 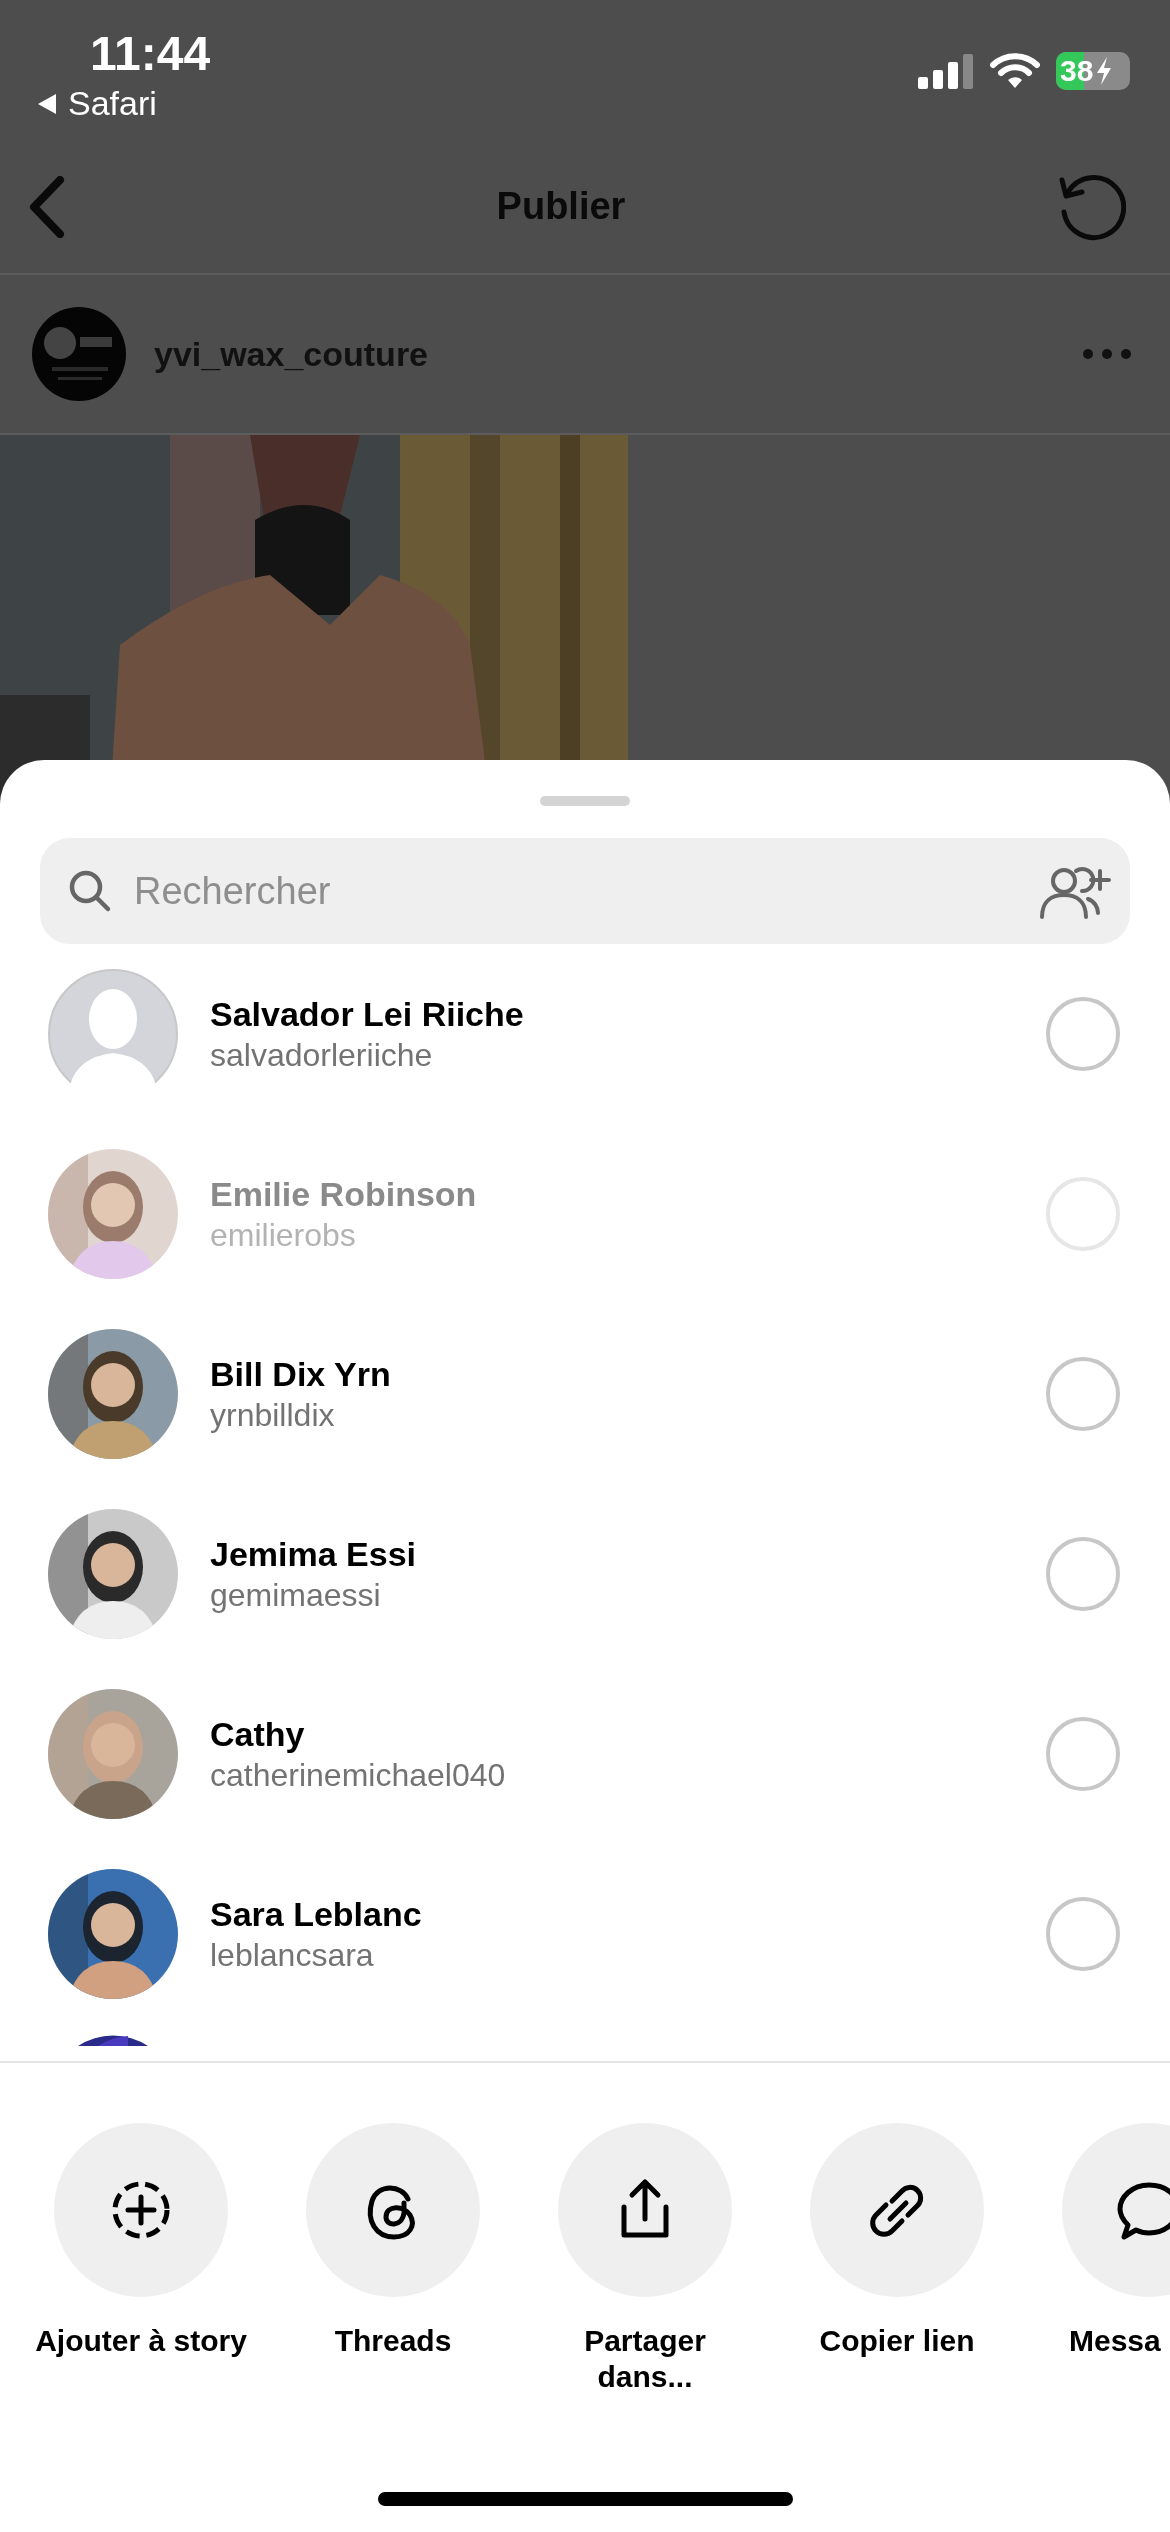 I want to click on contact-name: Emilie Robinson, so click(x=344, y=1194).